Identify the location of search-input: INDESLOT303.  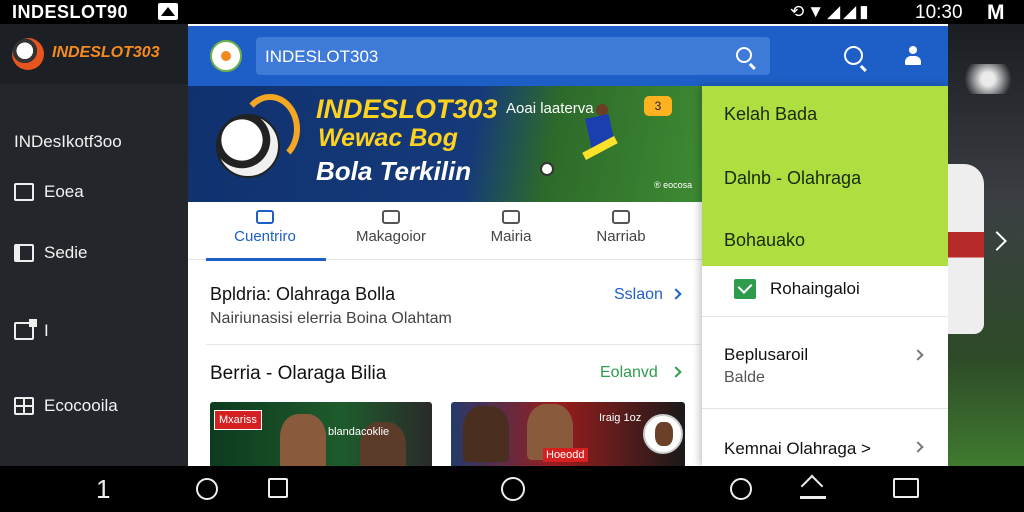
(321, 57).